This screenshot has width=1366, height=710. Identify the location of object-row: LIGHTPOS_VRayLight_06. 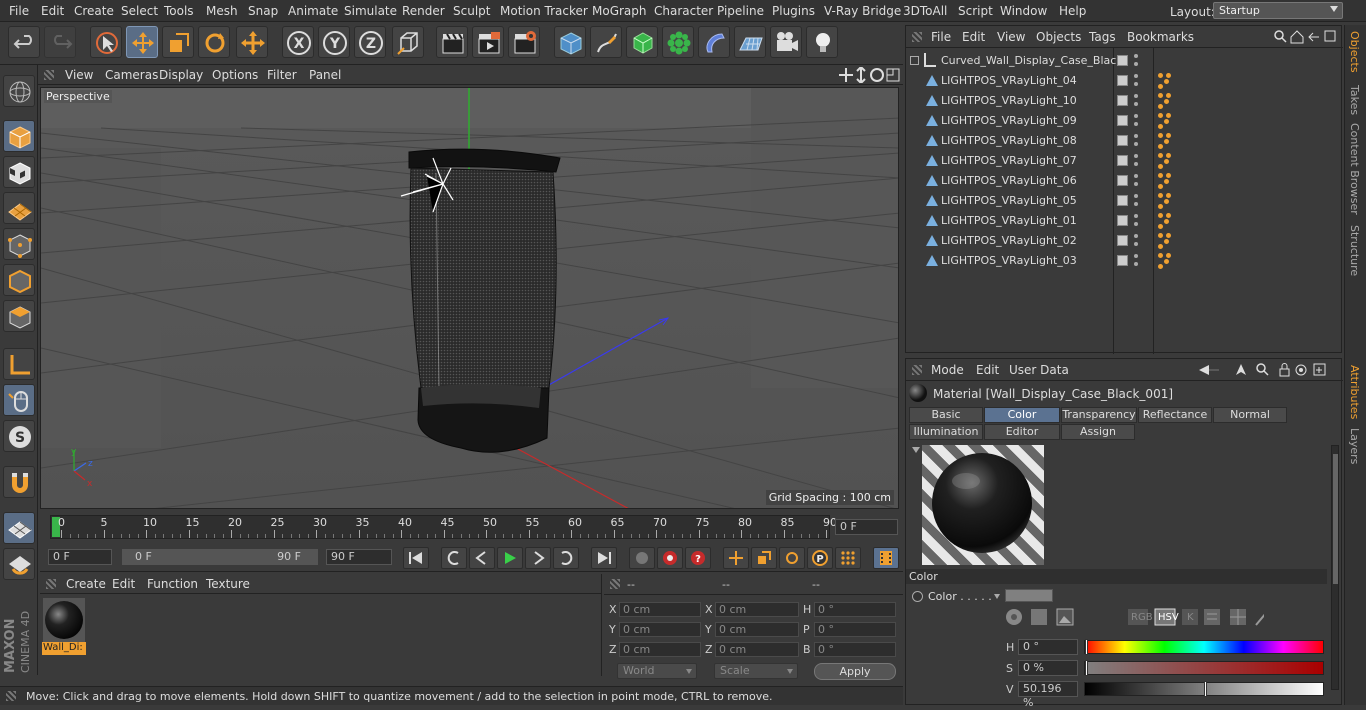
(1124, 181).